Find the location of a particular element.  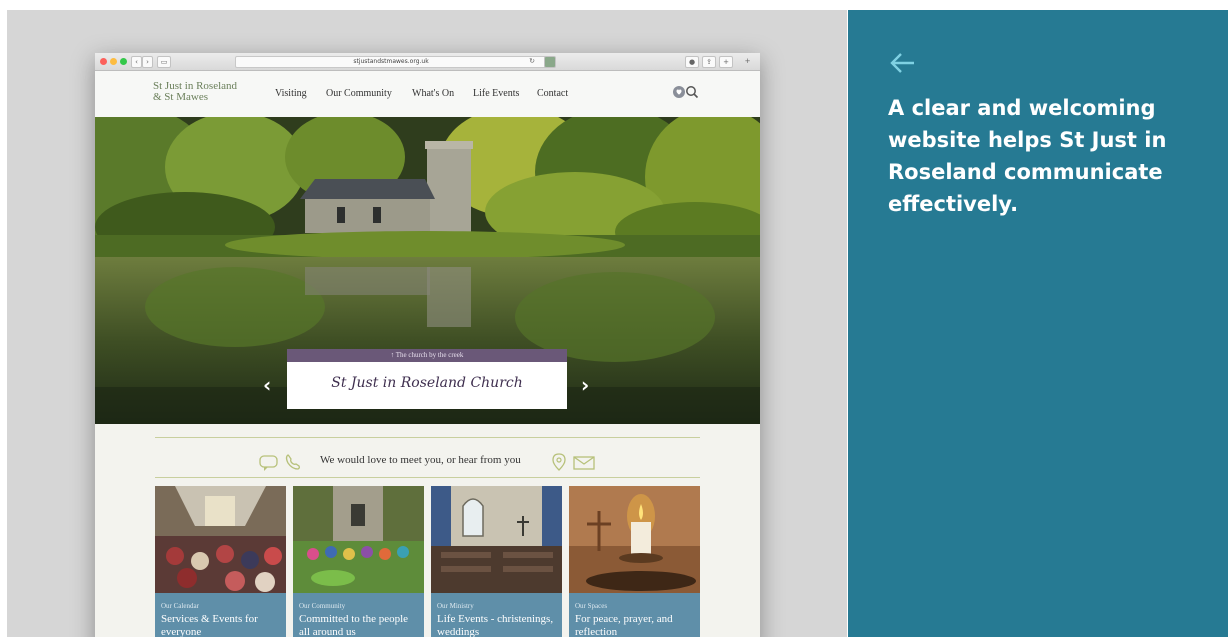

brand-line-2: & St Mawes is located at coordinates (180, 97).